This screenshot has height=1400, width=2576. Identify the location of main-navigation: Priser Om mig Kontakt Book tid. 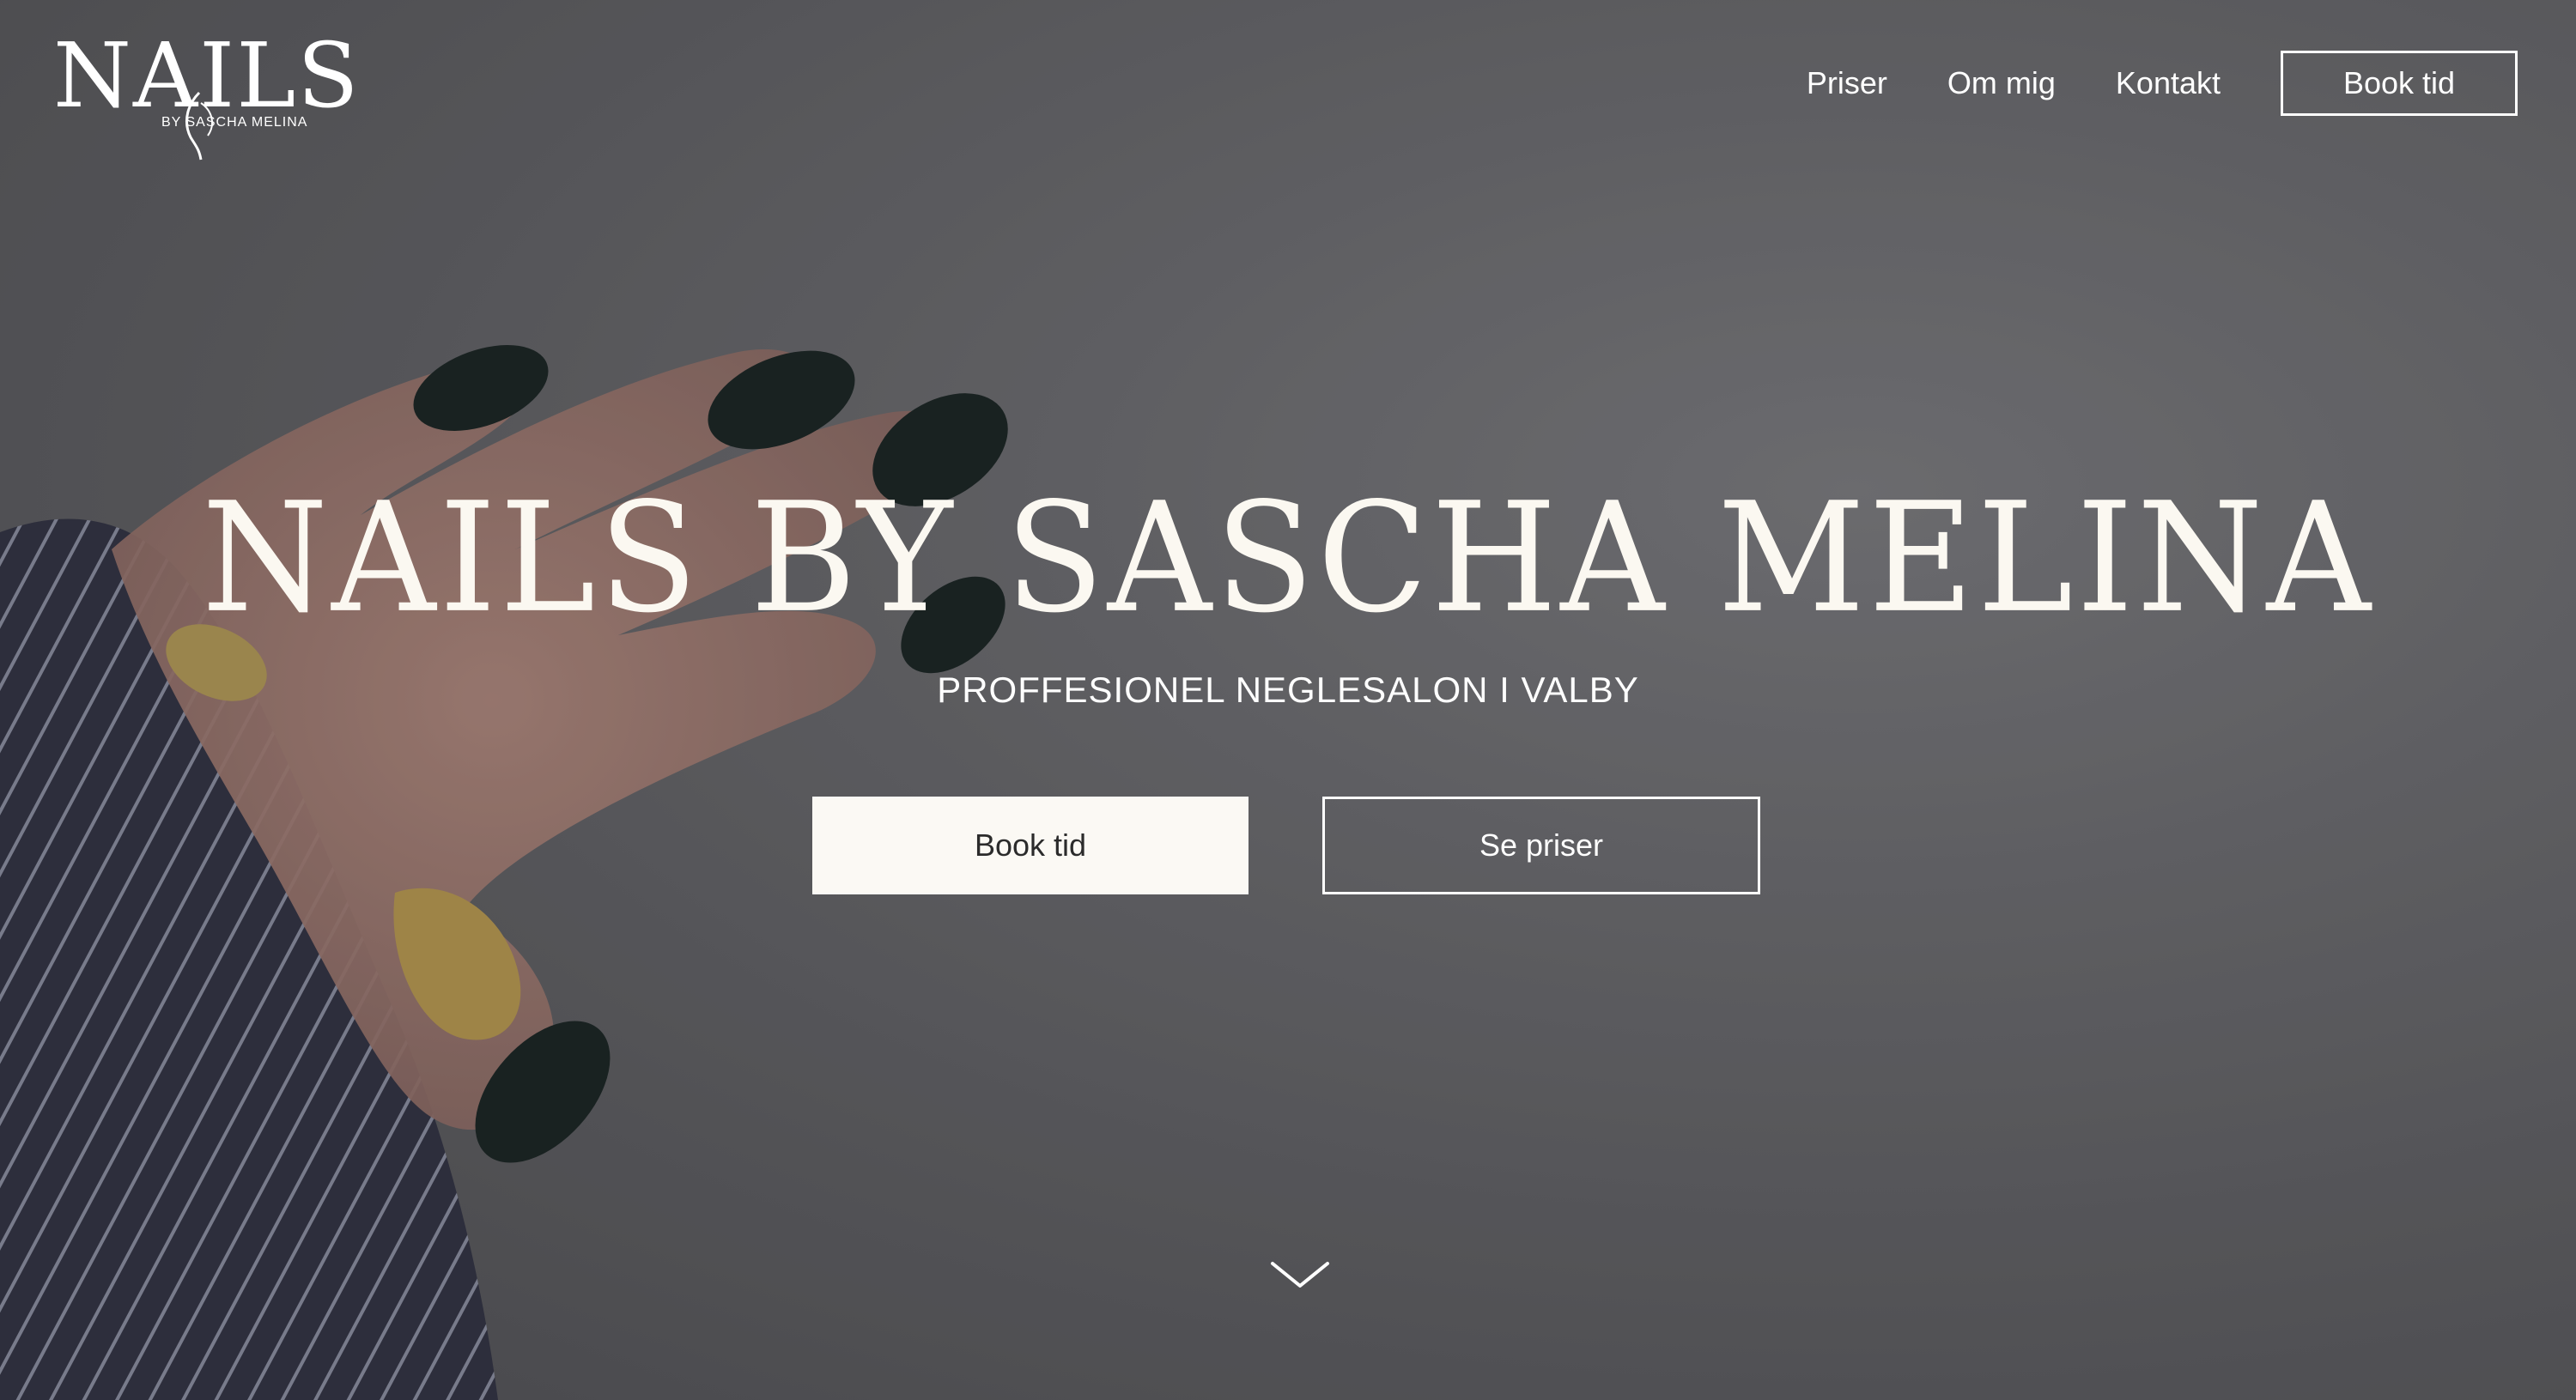
(2163, 83).